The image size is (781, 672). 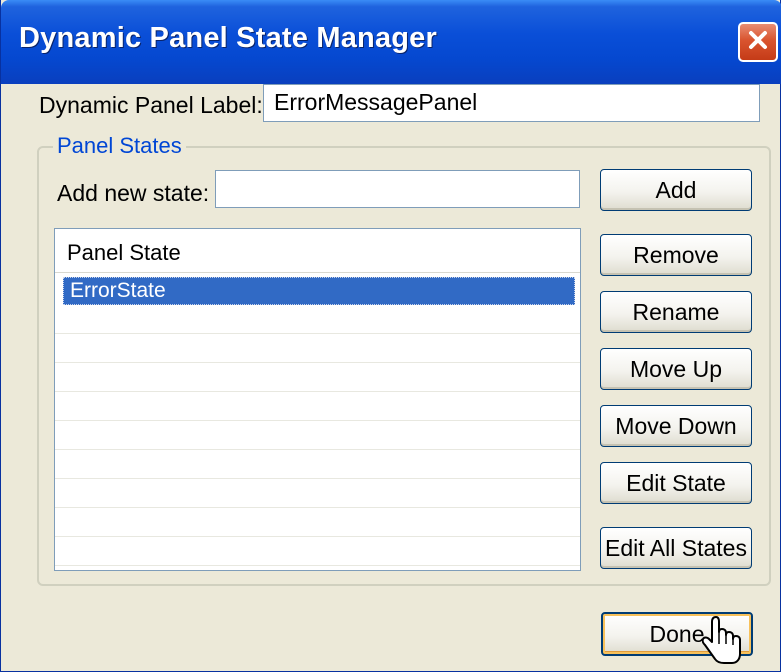 What do you see at coordinates (676, 190) in the screenshot?
I see `add-button: Add` at bounding box center [676, 190].